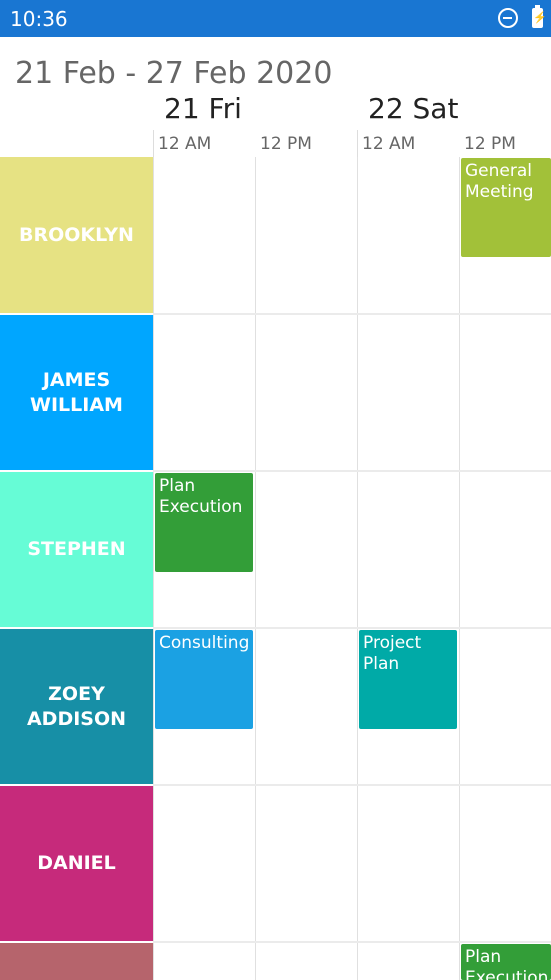 The height and width of the screenshot is (980, 551). I want to click on appointment-project-plan: Project Plan, so click(408, 679).